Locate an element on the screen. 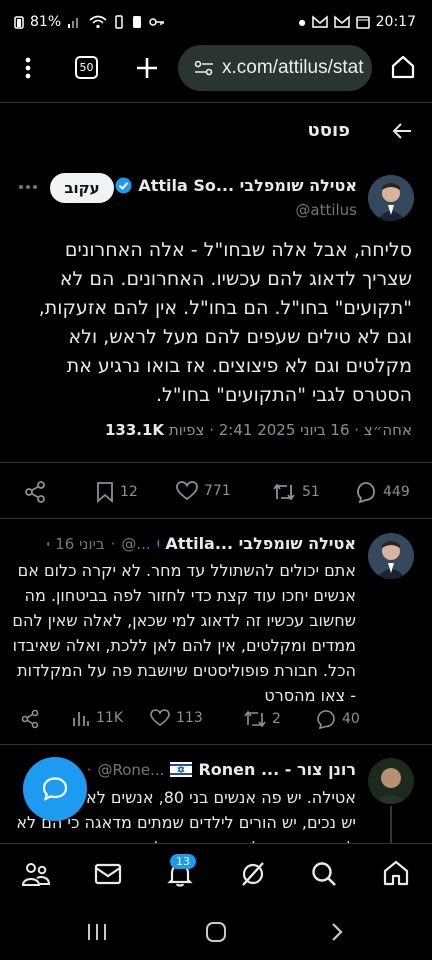 Image resolution: width=432 pixels, height=960 pixels. tweet-actions: 12 771 51 449 is located at coordinates (216, 492).